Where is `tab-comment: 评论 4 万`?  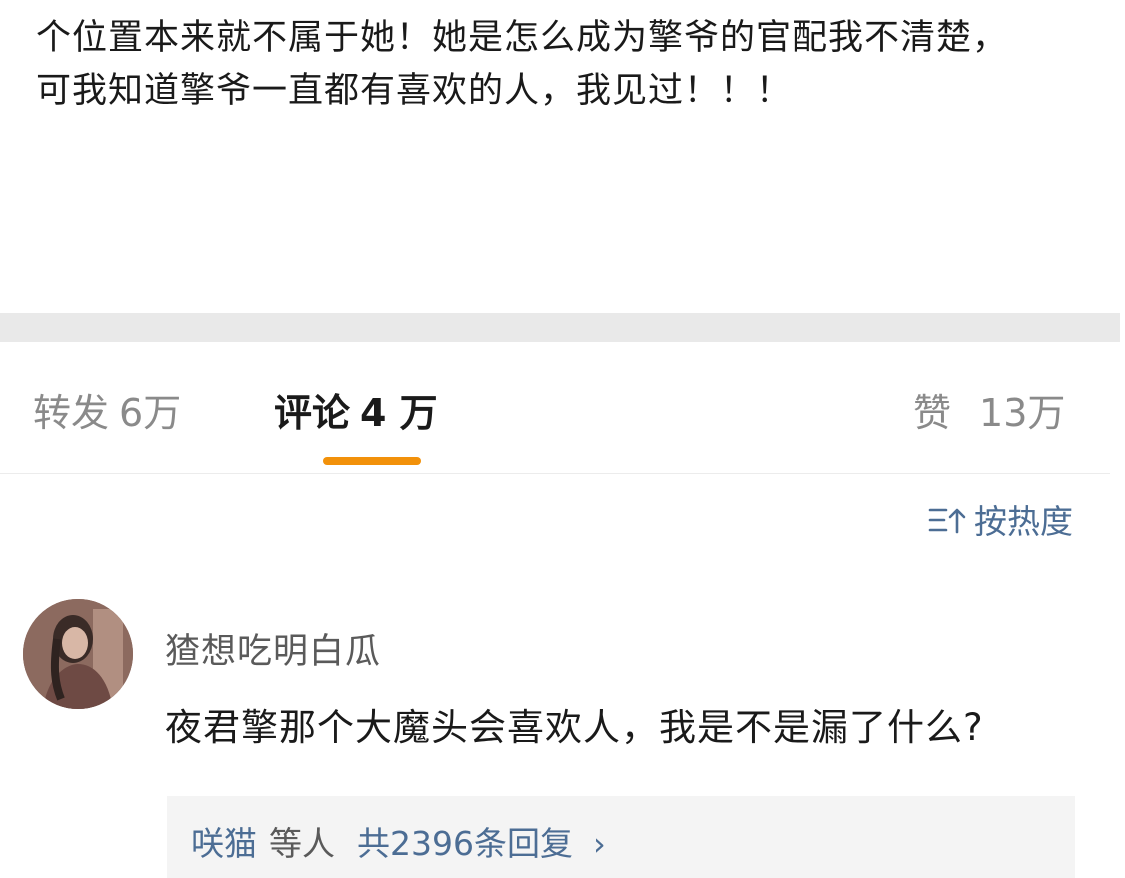 tab-comment: 评论 4 万 is located at coordinates (356, 413).